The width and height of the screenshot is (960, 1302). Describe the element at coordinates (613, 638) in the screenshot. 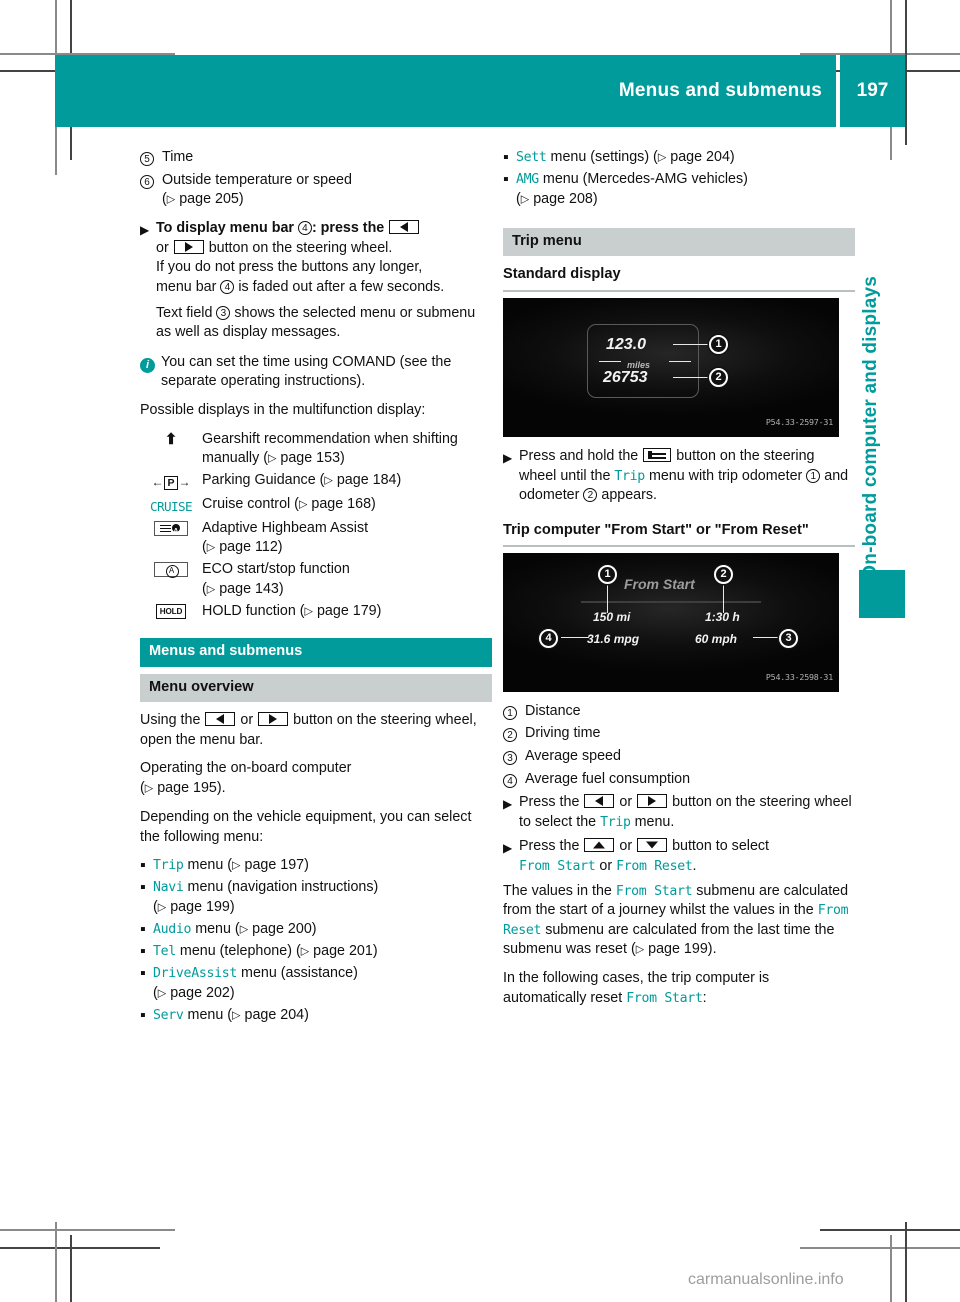

I see `figure2-avg-consumption-value: 31.6 mpg` at that location.